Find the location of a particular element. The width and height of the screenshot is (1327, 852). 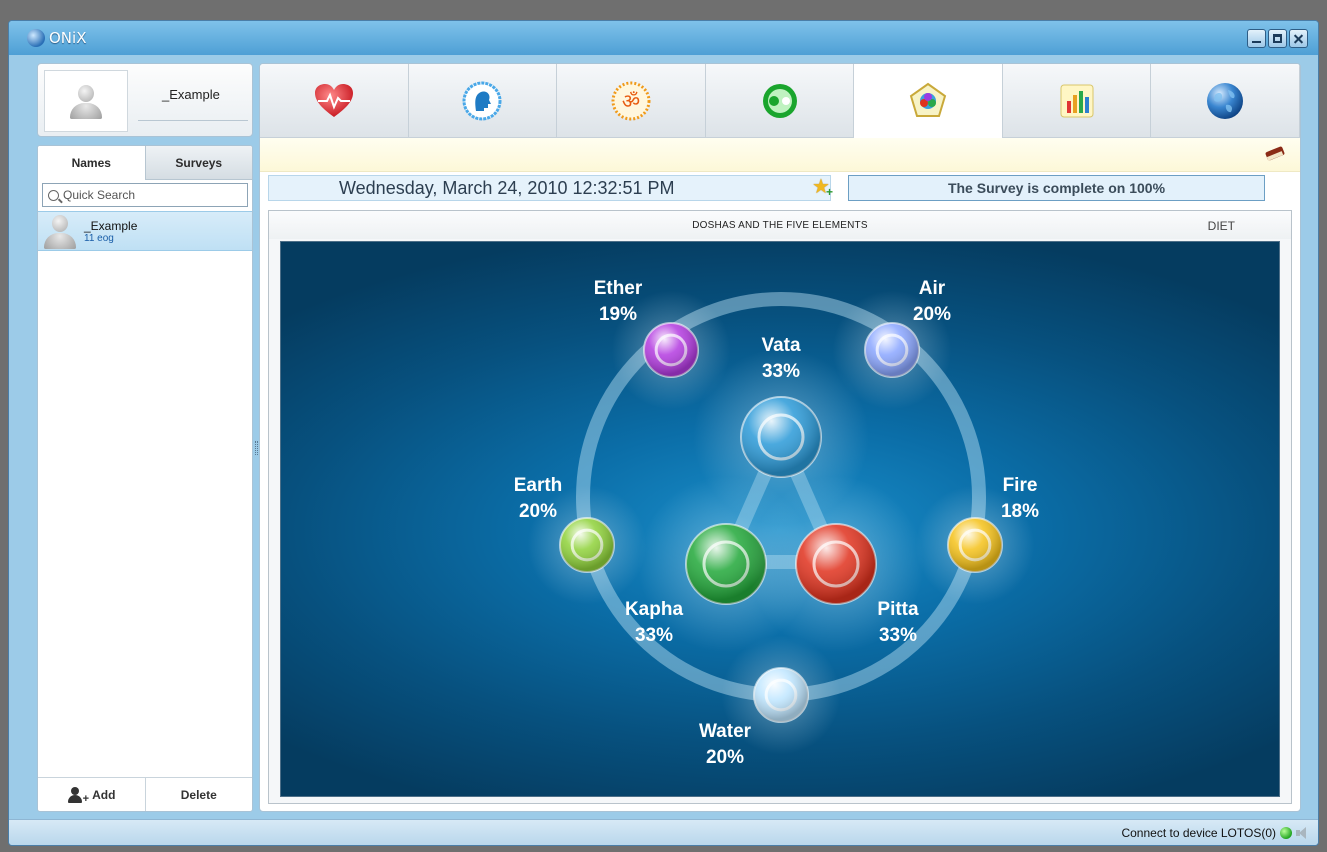

earth-label: Earth is located at coordinates (538, 485).